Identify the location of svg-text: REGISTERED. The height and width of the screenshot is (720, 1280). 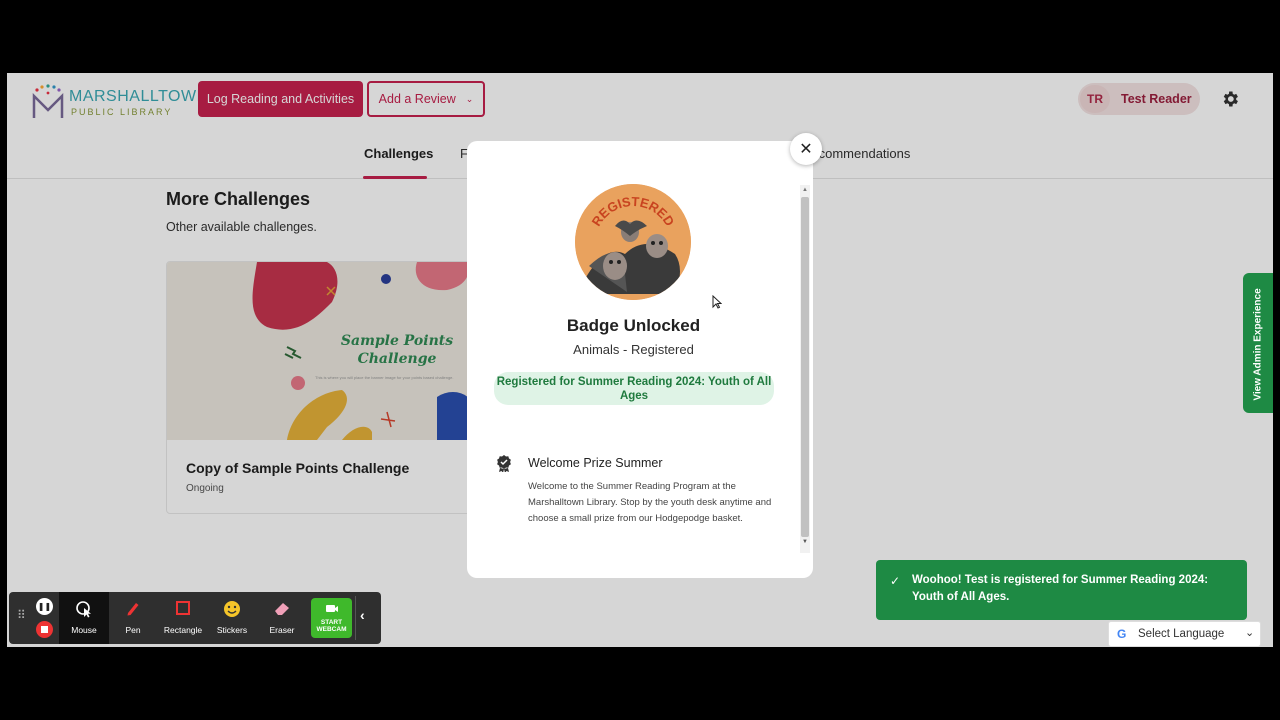
(633, 211).